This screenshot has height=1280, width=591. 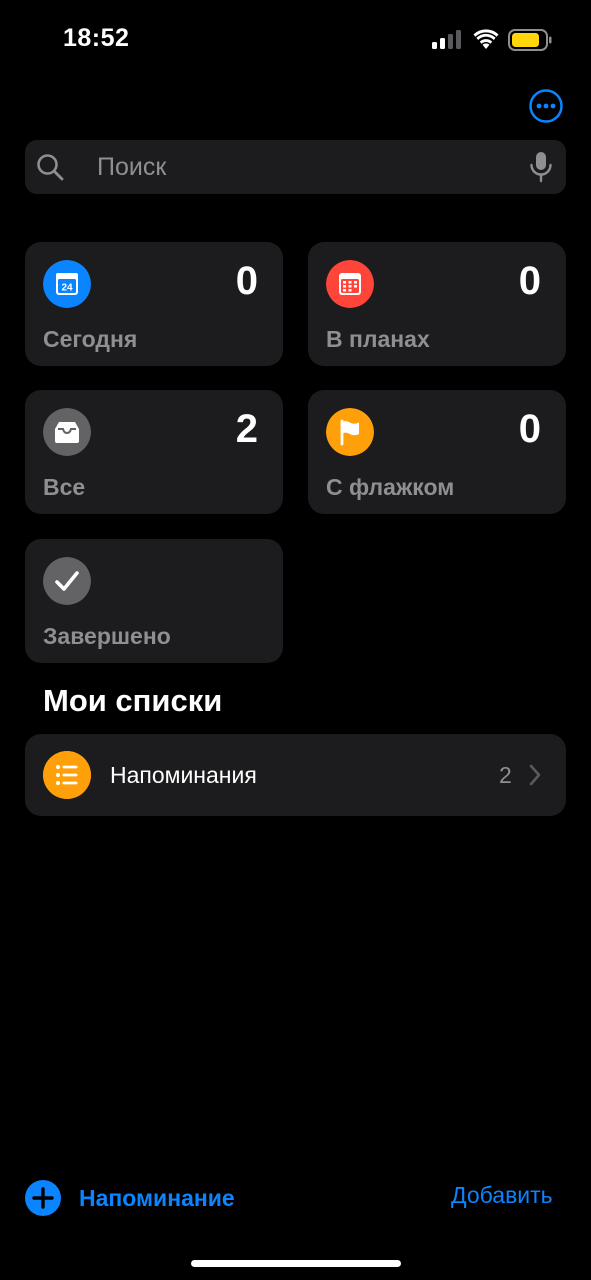 I want to click on smart-list-scheduled: 0 В планах, so click(x=437, y=304).